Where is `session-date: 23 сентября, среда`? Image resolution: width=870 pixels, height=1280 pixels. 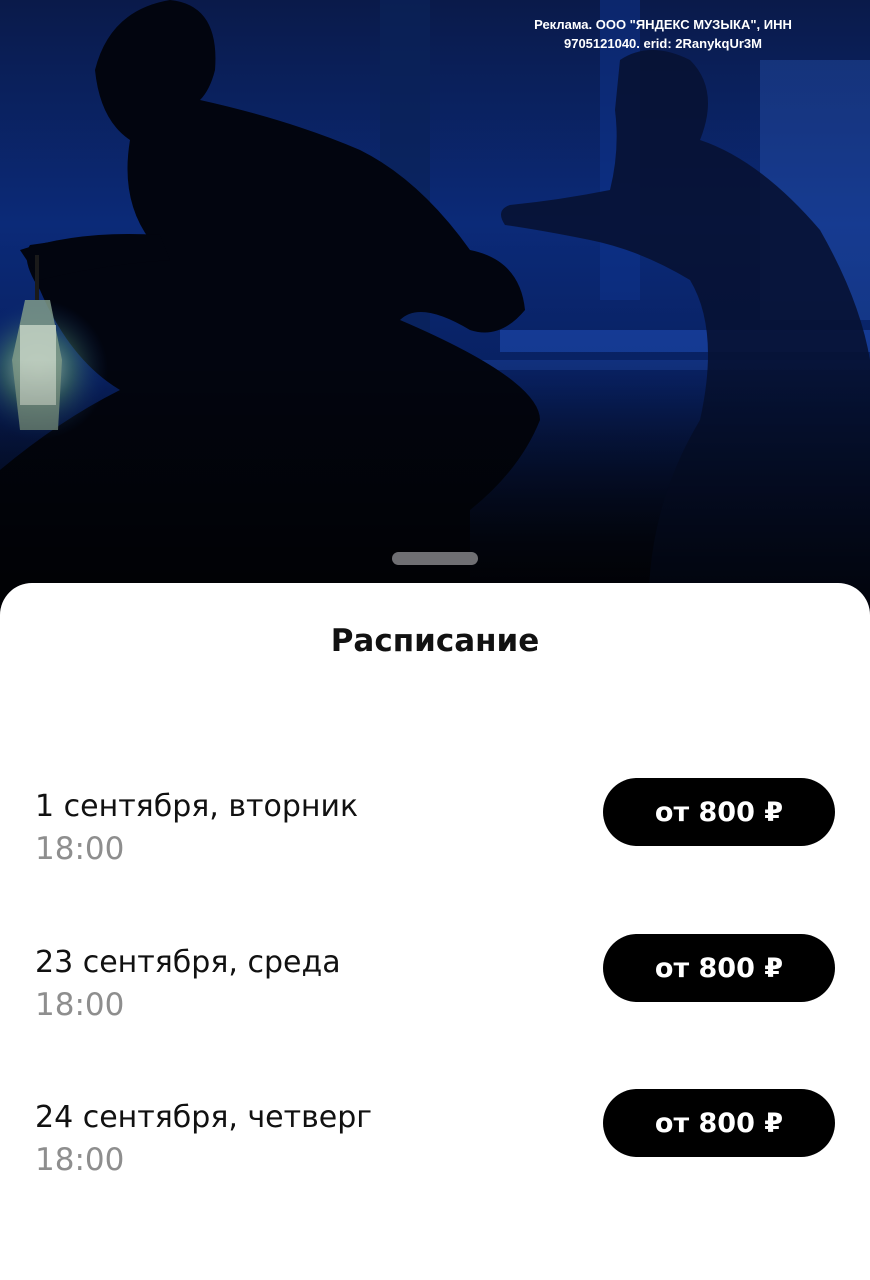
session-date: 23 сентября, среда is located at coordinates (188, 962).